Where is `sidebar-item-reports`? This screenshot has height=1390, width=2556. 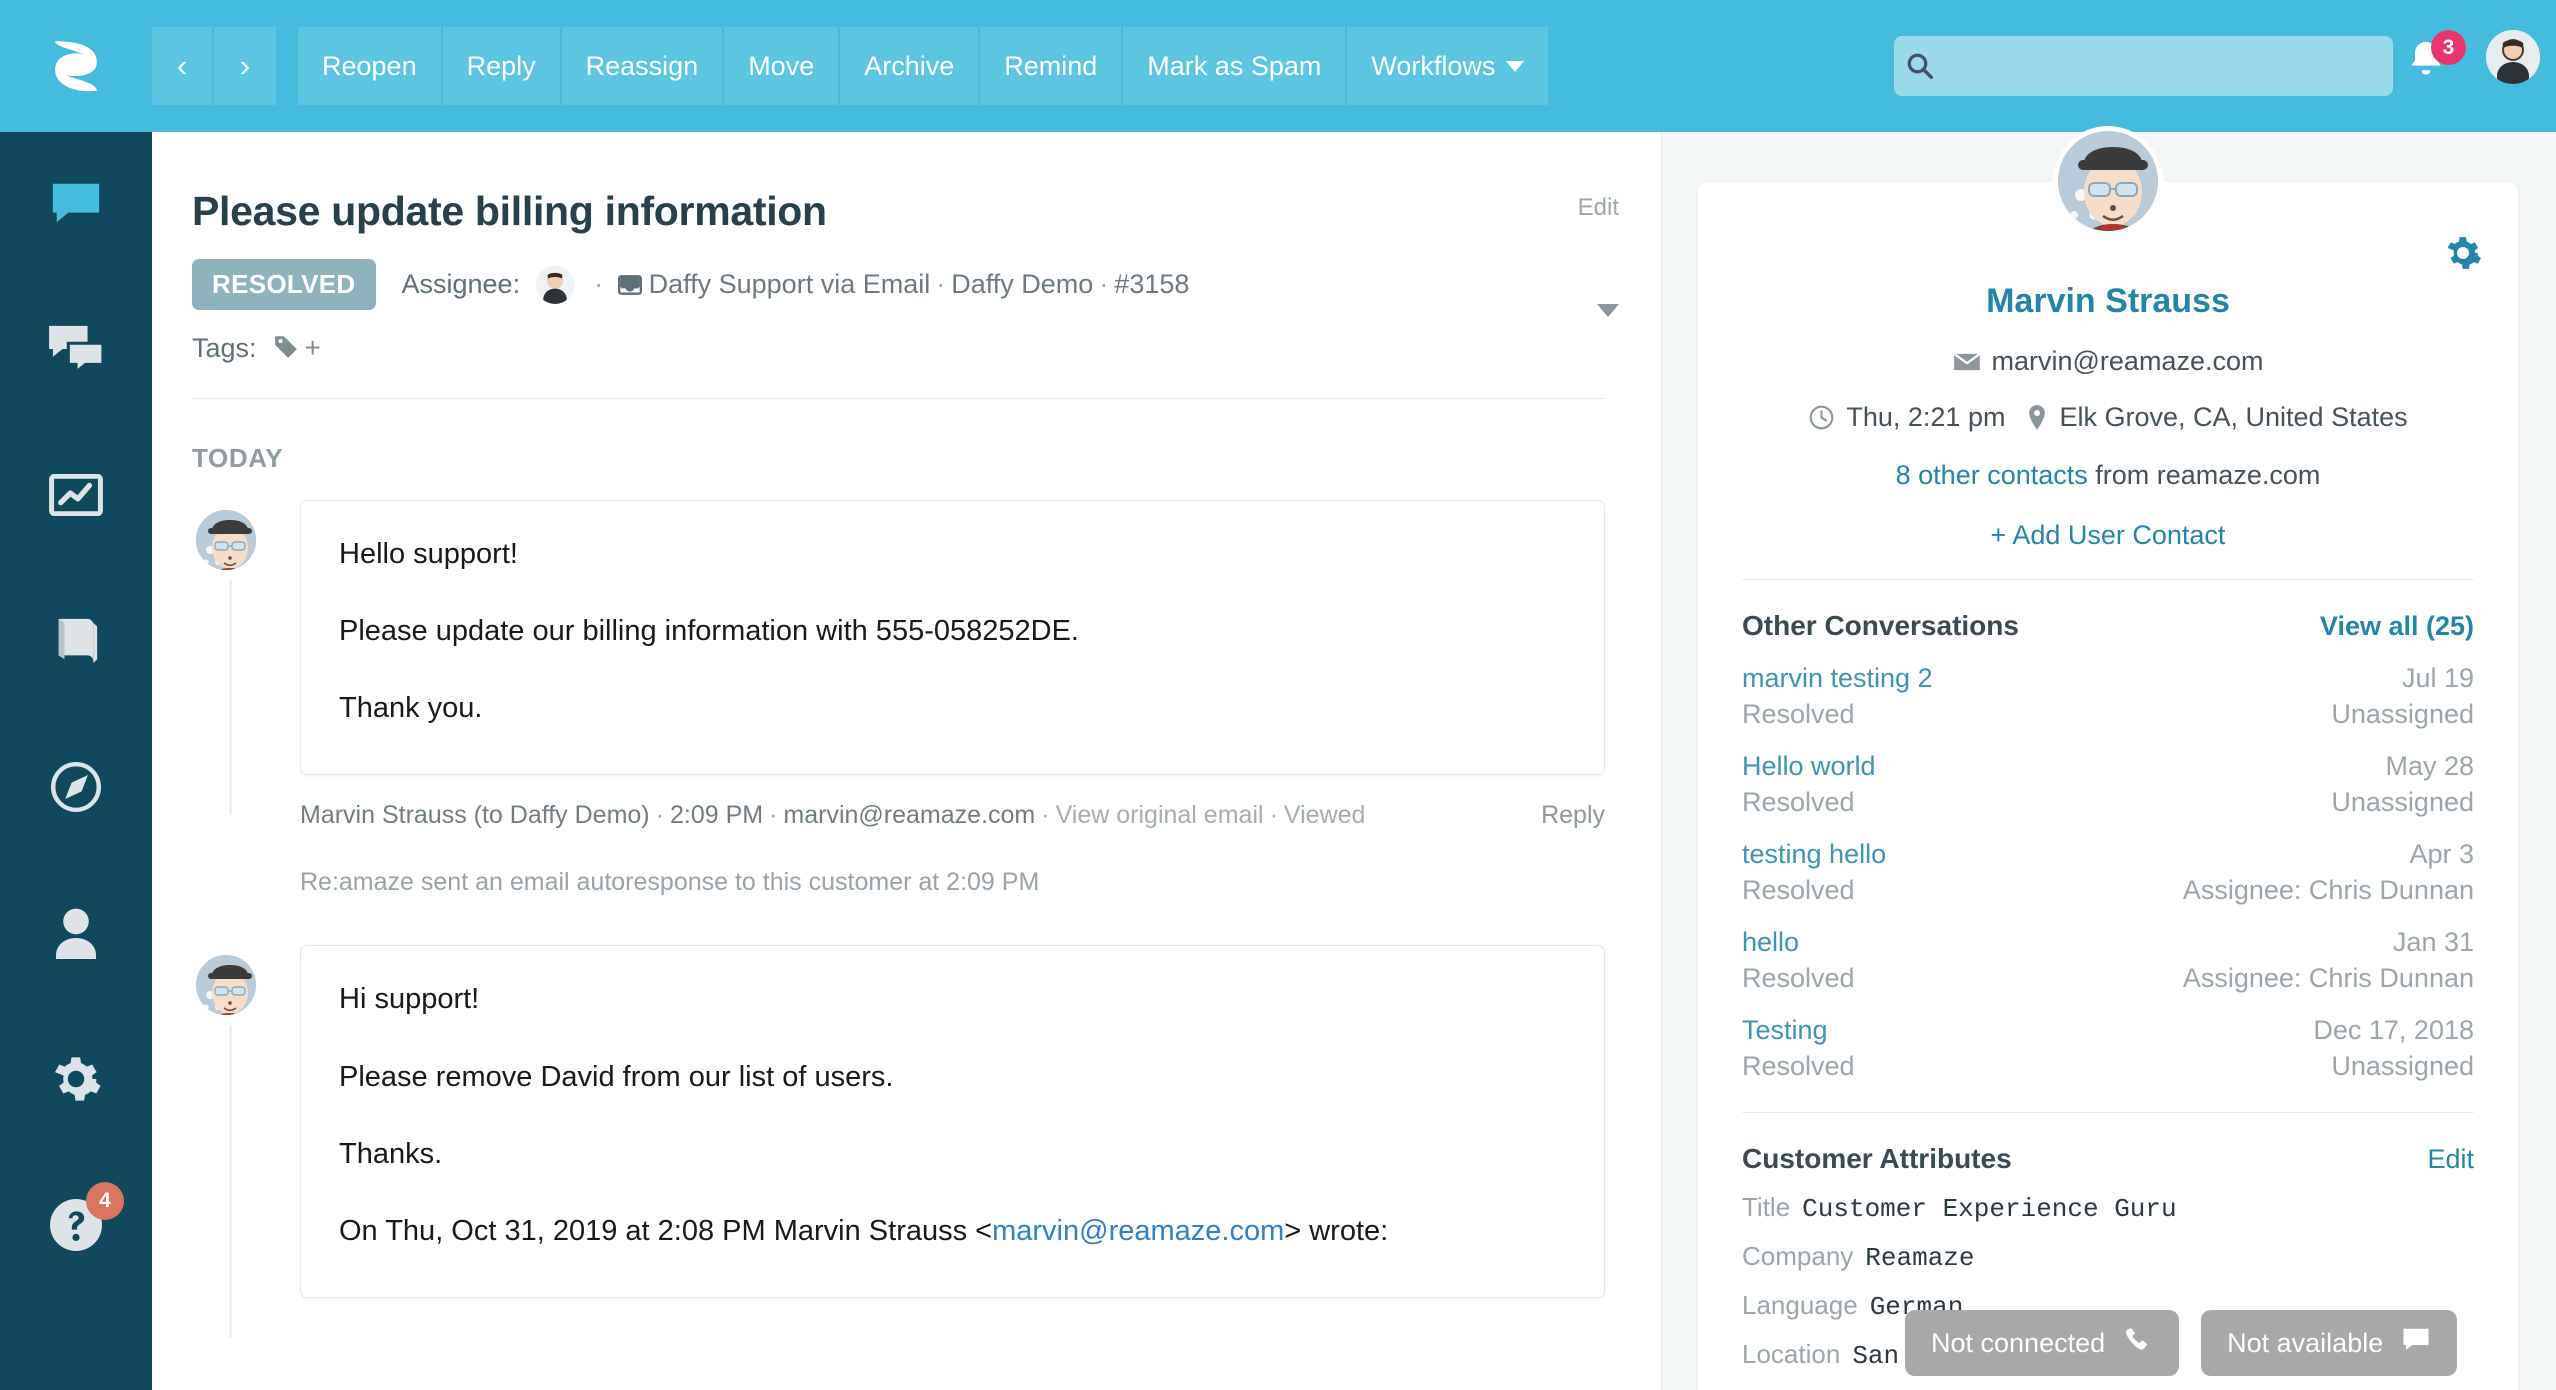 sidebar-item-reports is located at coordinates (76, 497).